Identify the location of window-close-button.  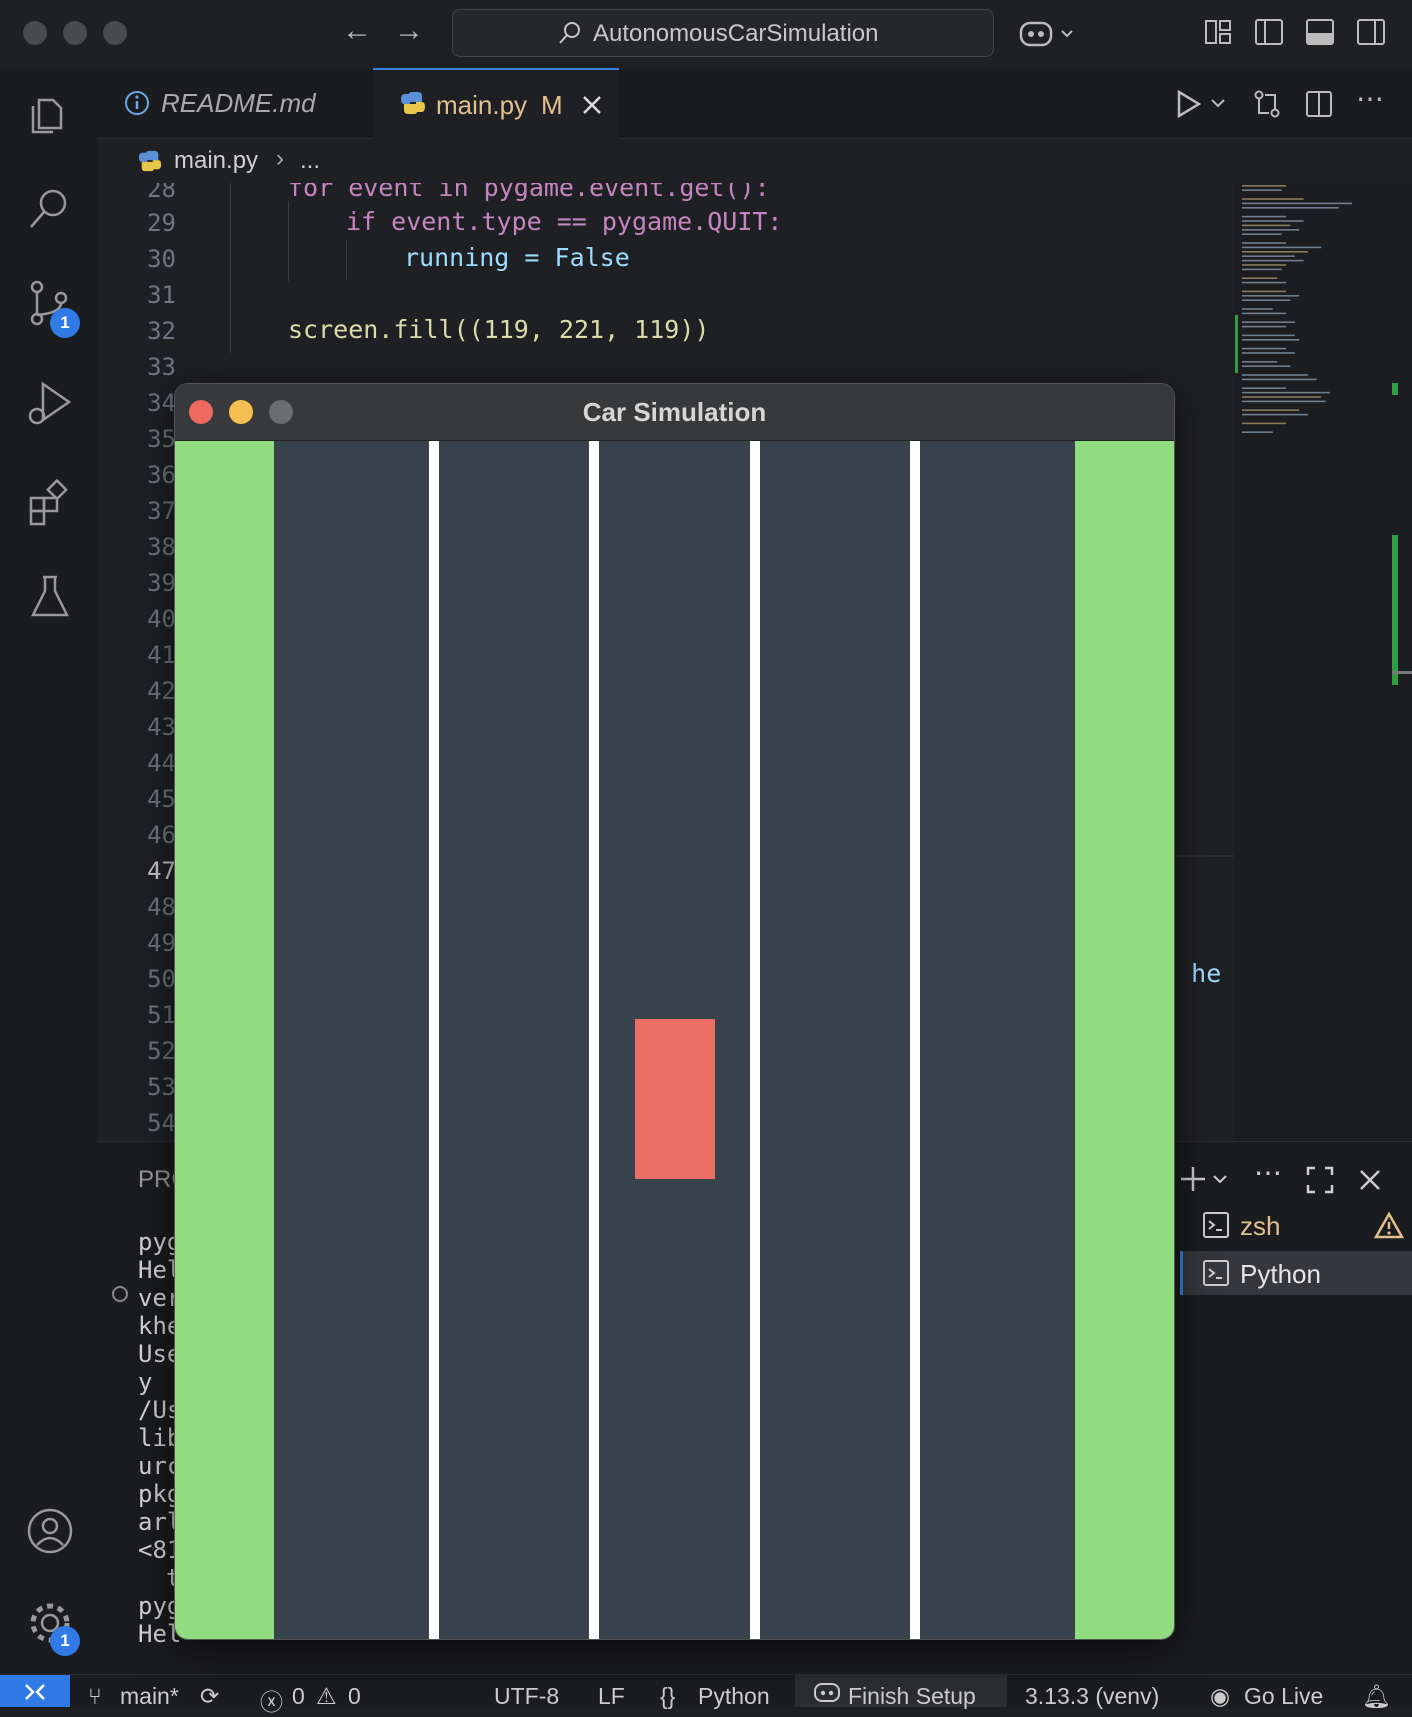
(35, 33).